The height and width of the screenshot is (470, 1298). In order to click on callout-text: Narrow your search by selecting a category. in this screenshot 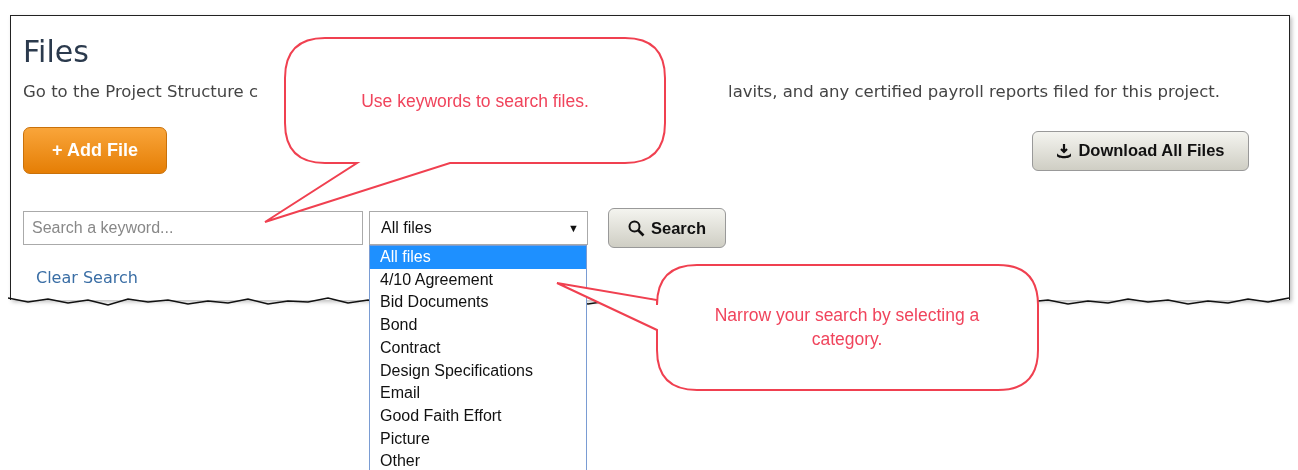, I will do `click(847, 327)`.